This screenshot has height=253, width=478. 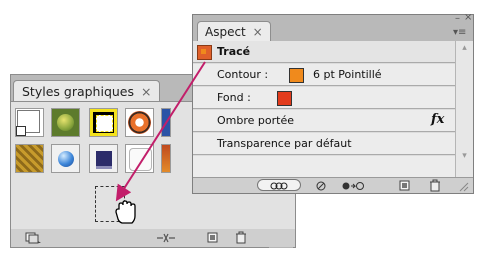 I want to click on stroke-row: Contour : 6 pt Pointillé, so click(x=324, y=75).